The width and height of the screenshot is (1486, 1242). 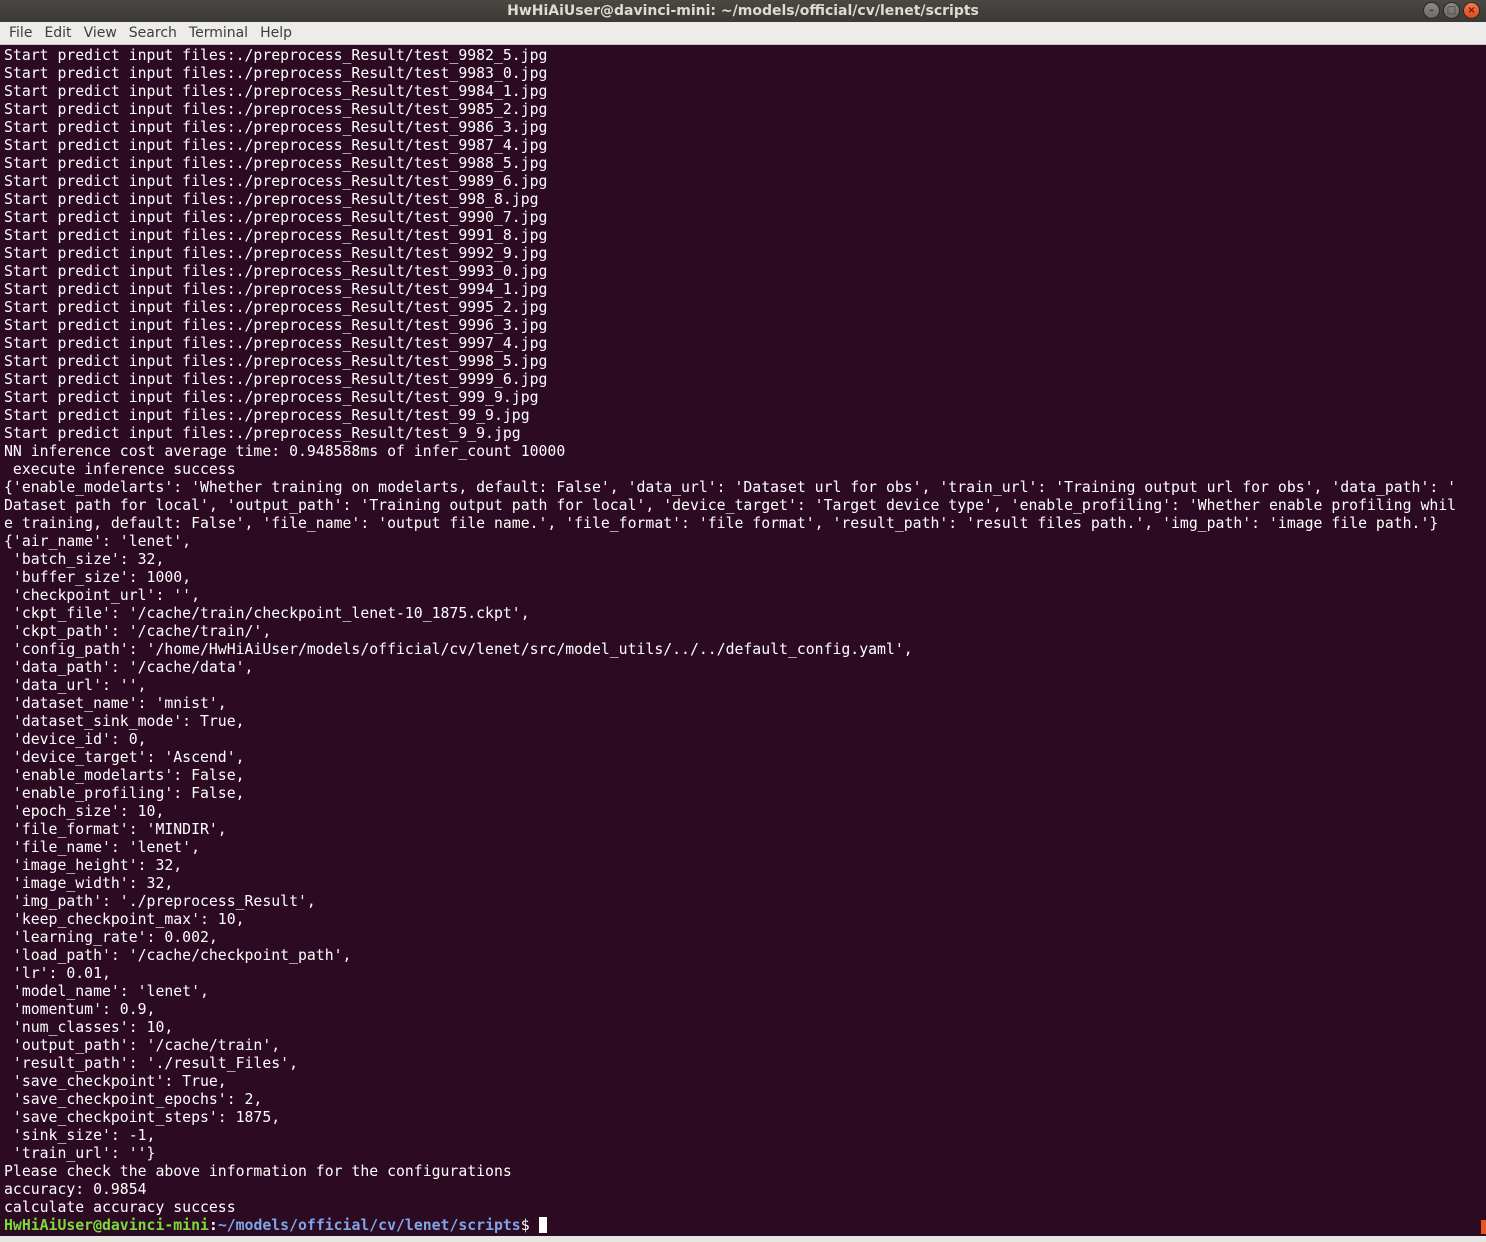 What do you see at coordinates (106, 991) in the screenshot?
I see `output-line: 'model_name': 'lenet',` at bounding box center [106, 991].